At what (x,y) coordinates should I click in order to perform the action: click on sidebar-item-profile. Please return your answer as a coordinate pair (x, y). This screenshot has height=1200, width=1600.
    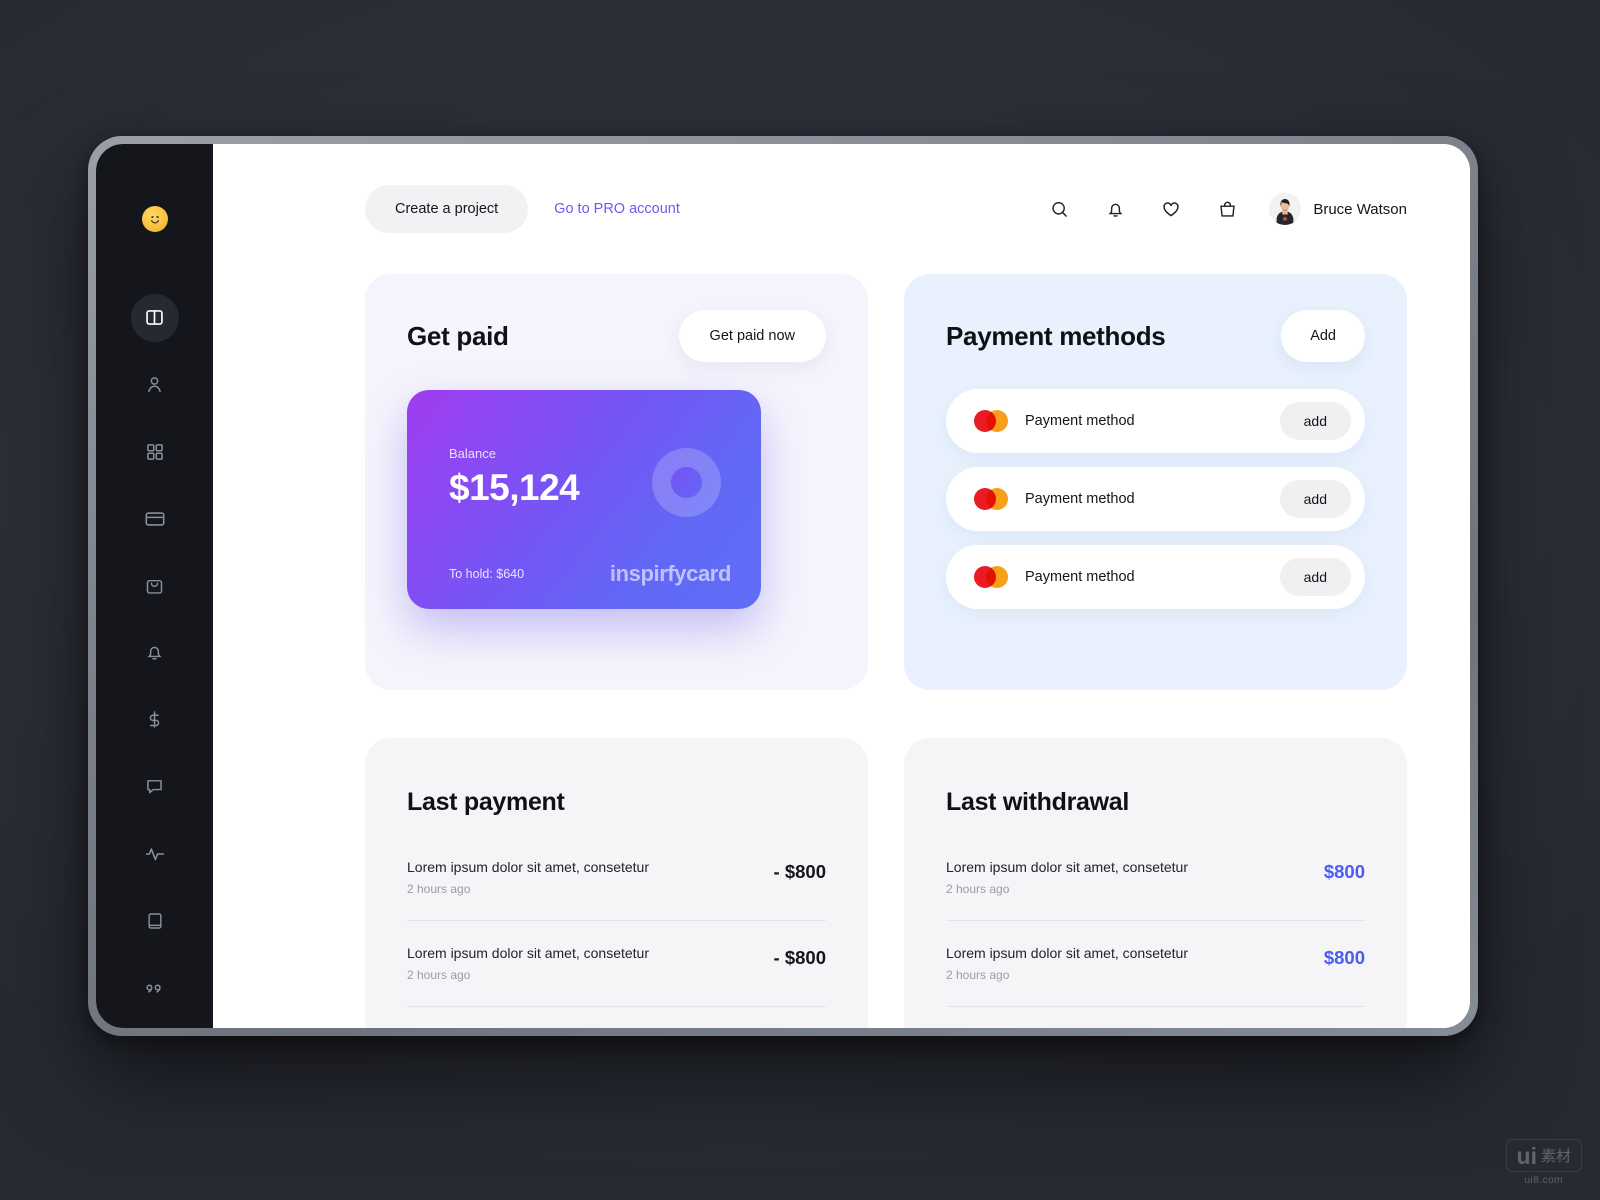
    Looking at the image, I should click on (154, 384).